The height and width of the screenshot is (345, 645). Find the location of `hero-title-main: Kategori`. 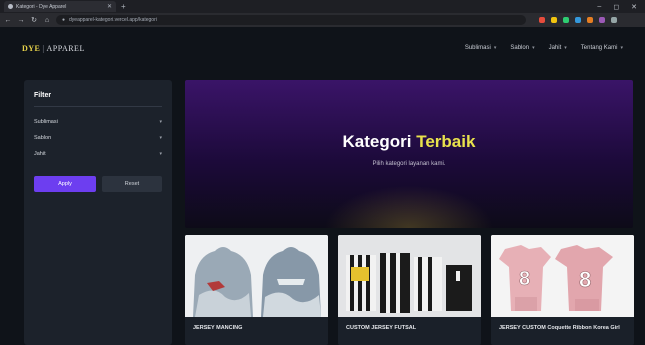

hero-title-main: Kategori is located at coordinates (377, 141).